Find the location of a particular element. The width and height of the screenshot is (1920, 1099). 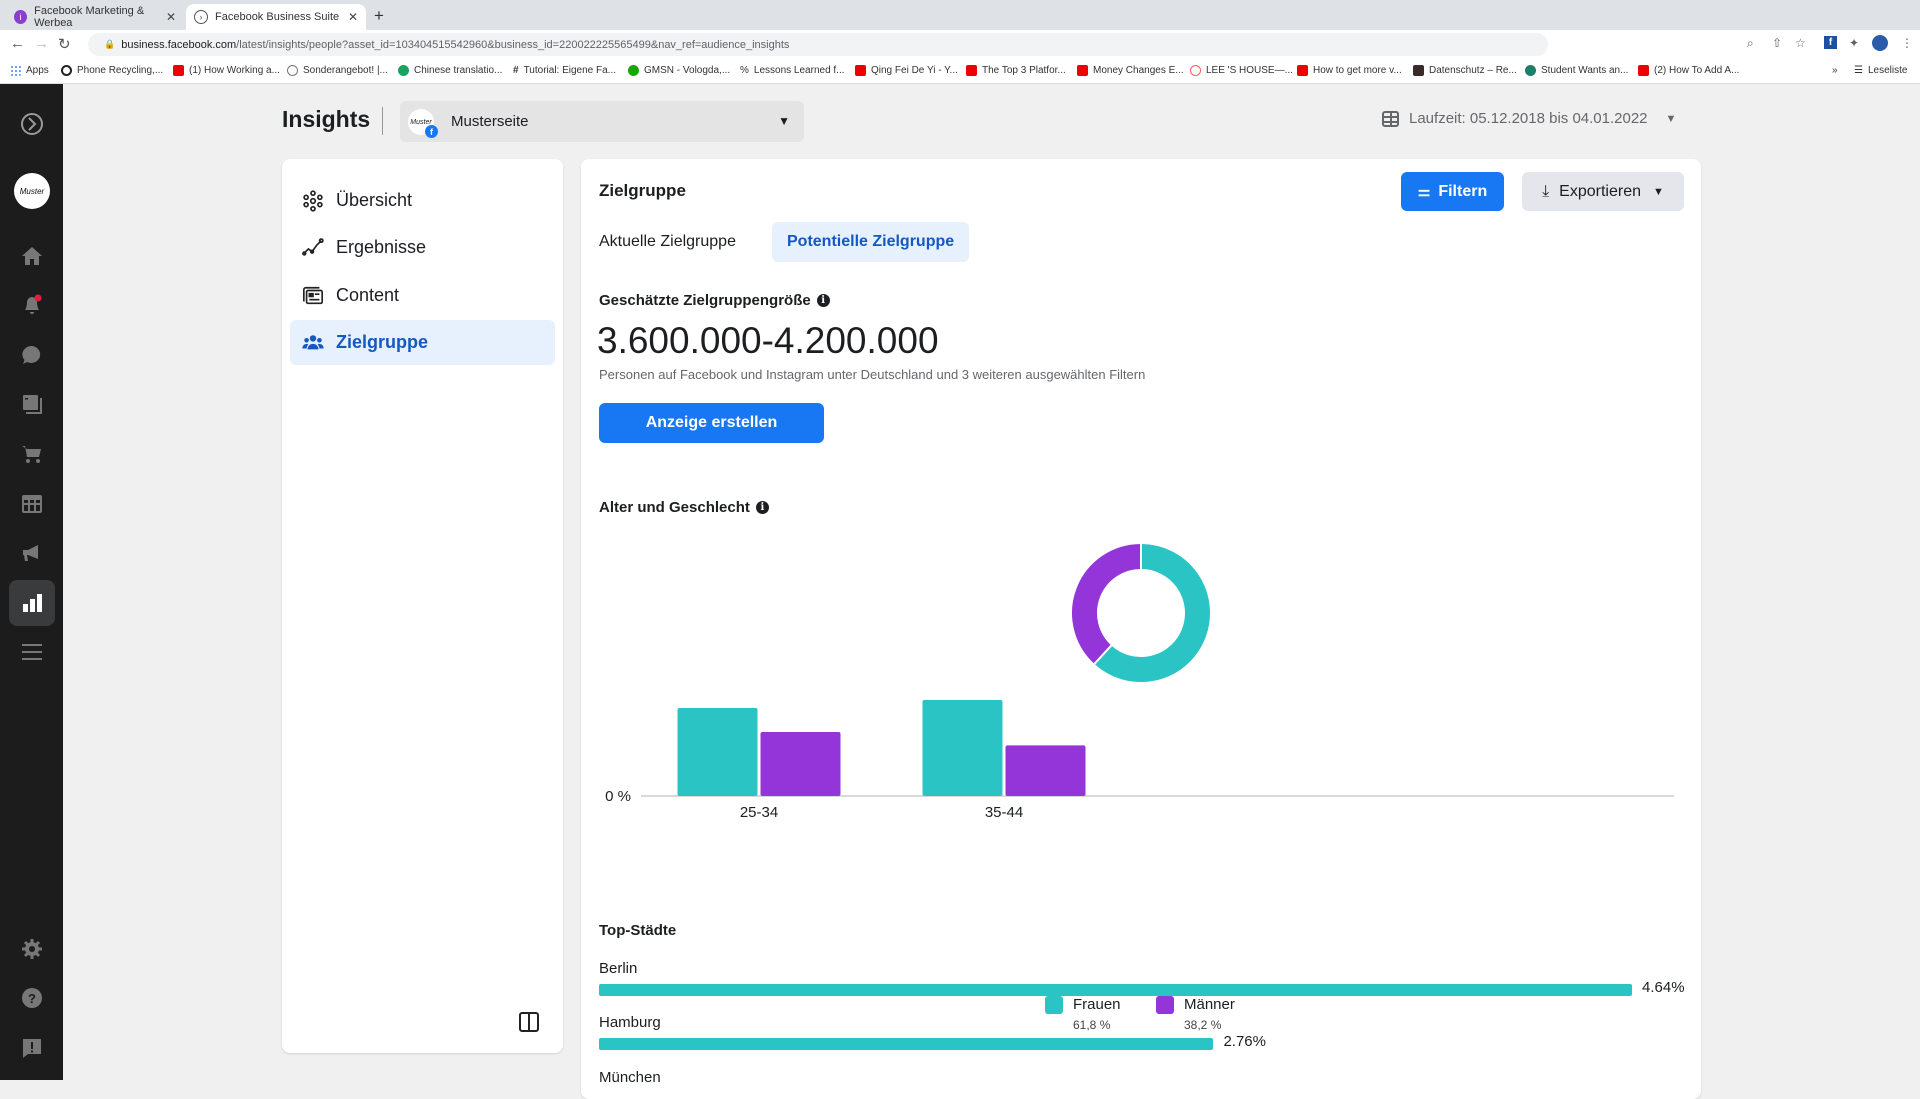

more-bookmarks-button: » is located at coordinates (1835, 70).